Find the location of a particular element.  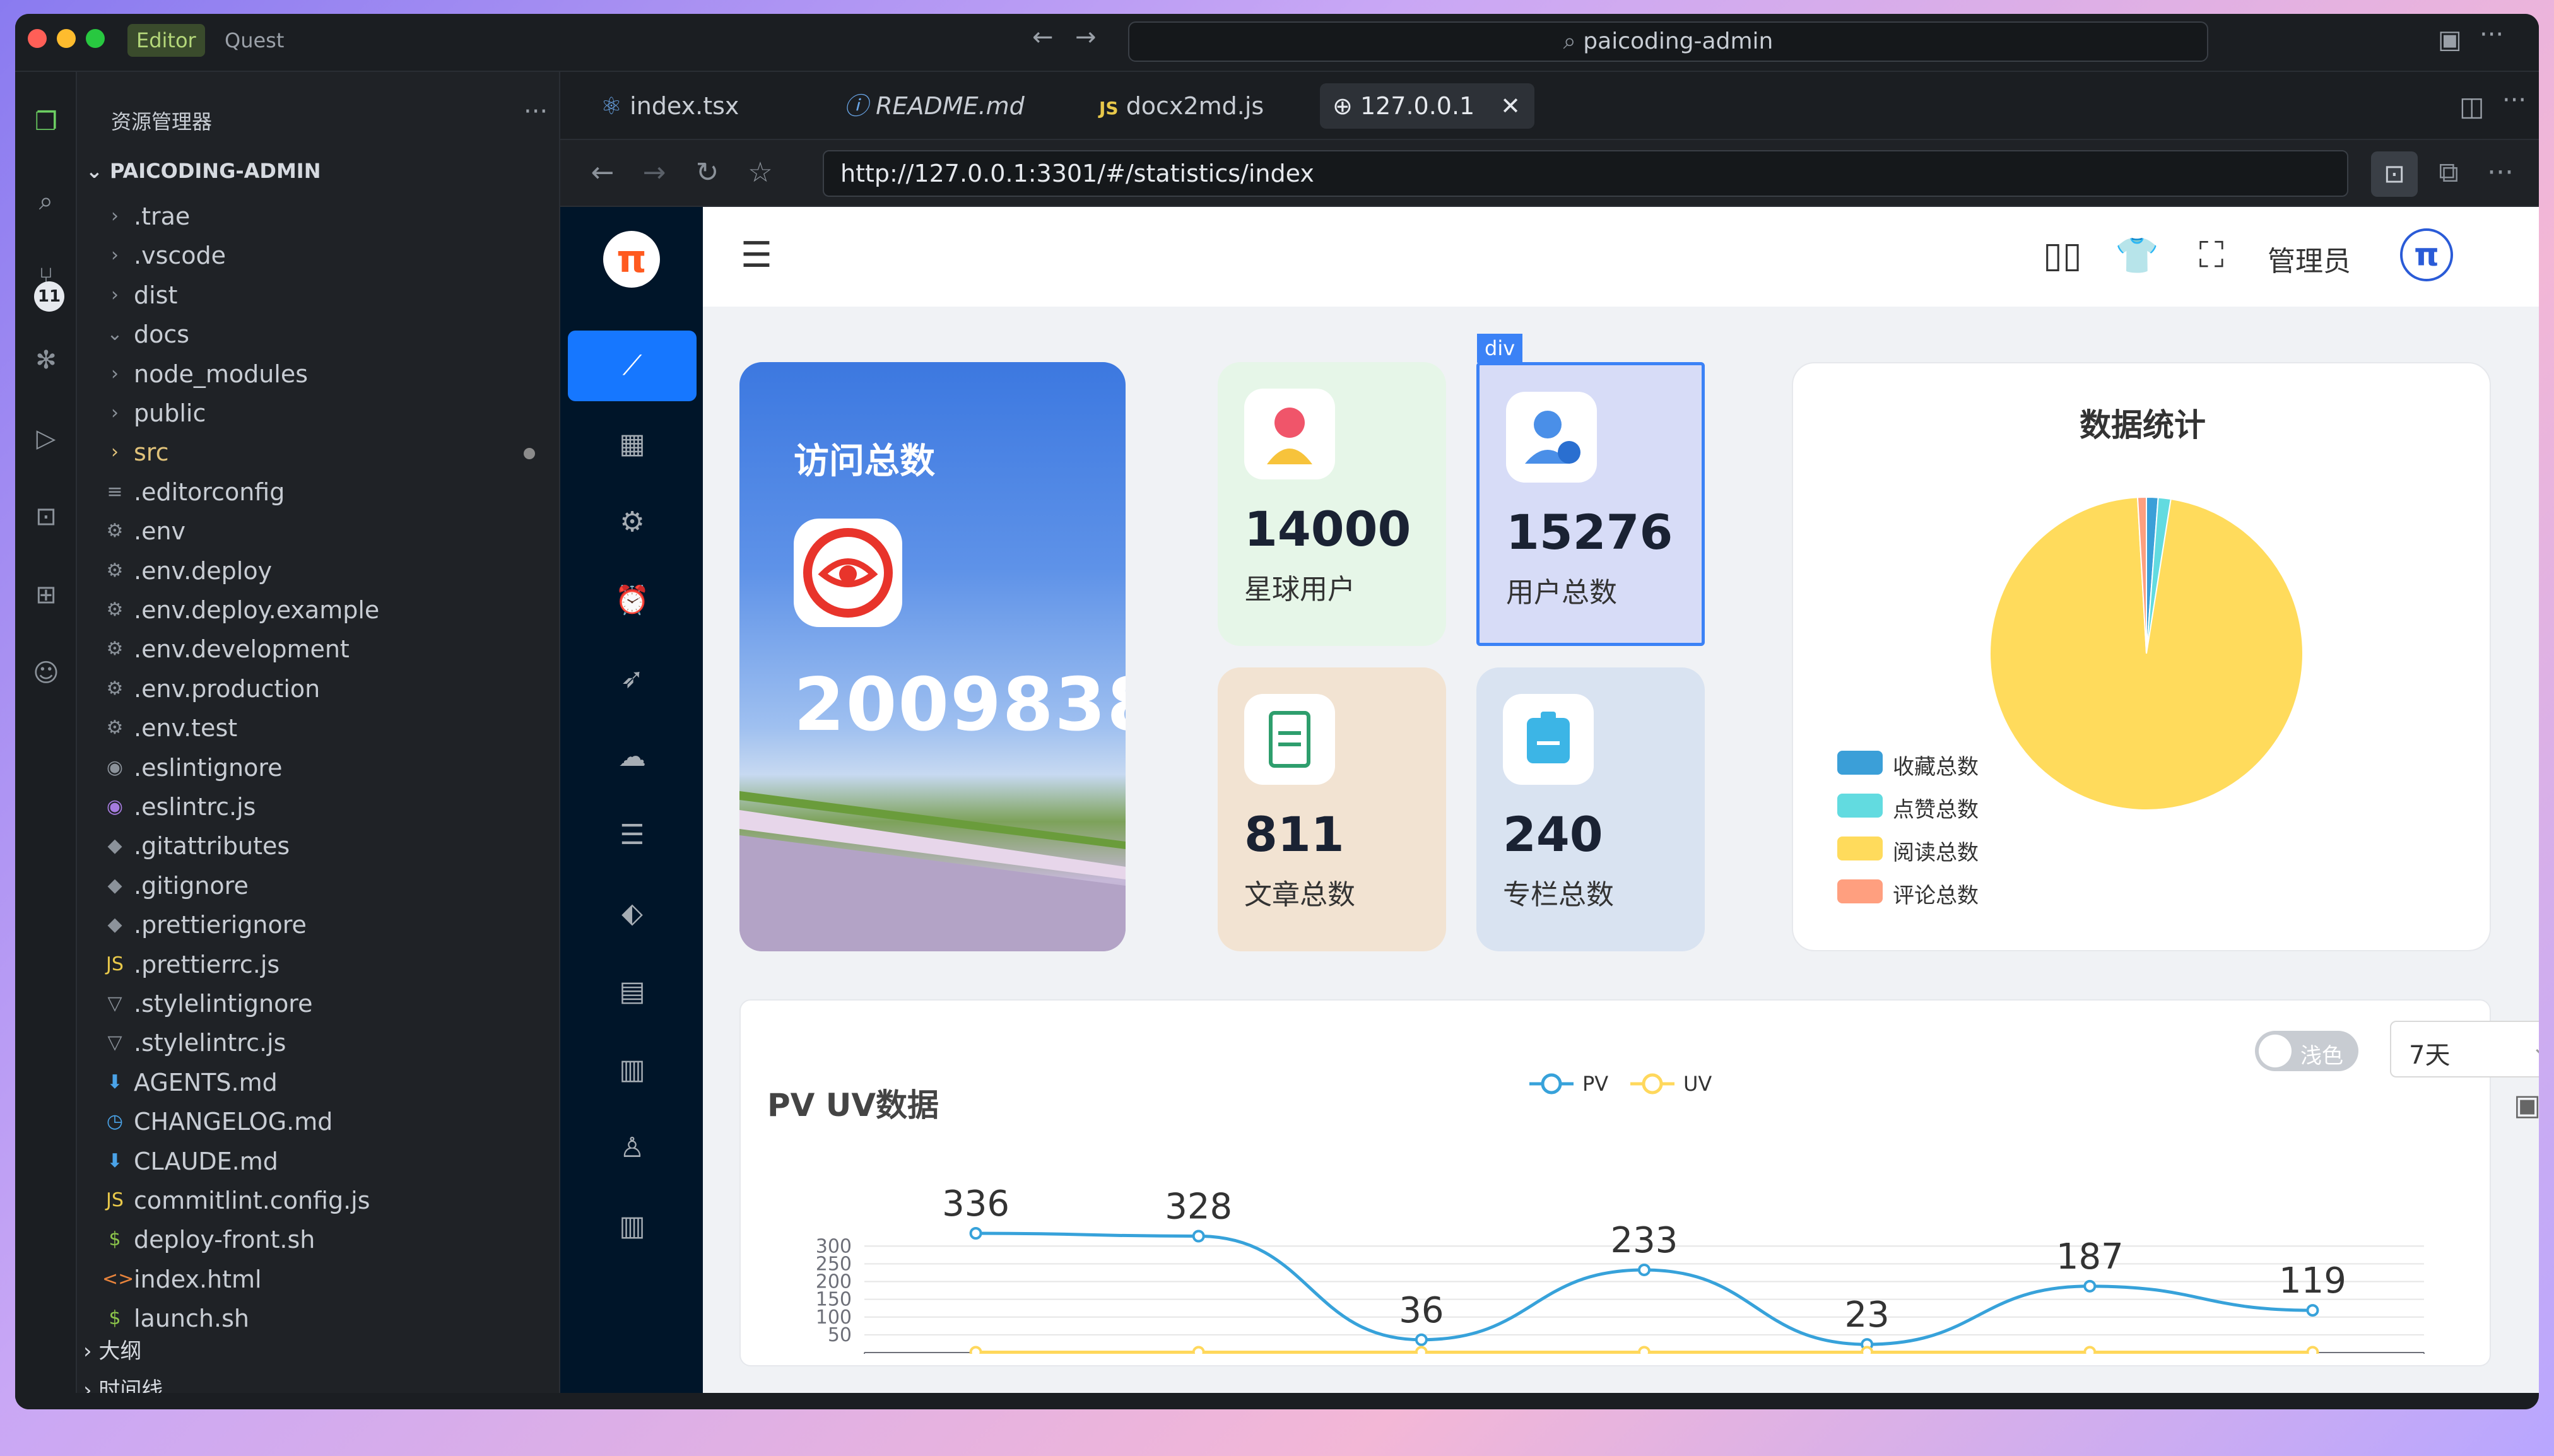

gear-icon: ⚙ is located at coordinates (632, 522).